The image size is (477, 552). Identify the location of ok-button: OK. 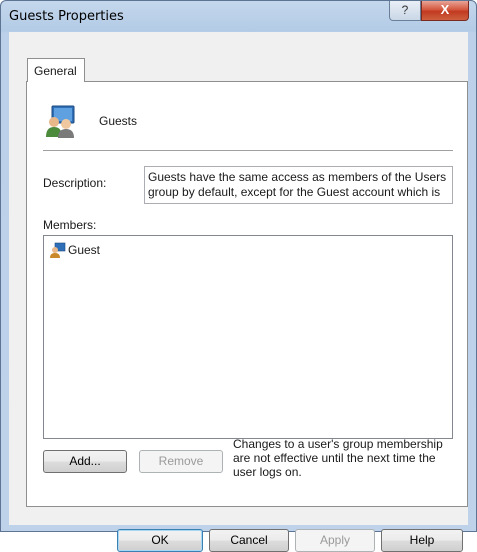
(160, 540).